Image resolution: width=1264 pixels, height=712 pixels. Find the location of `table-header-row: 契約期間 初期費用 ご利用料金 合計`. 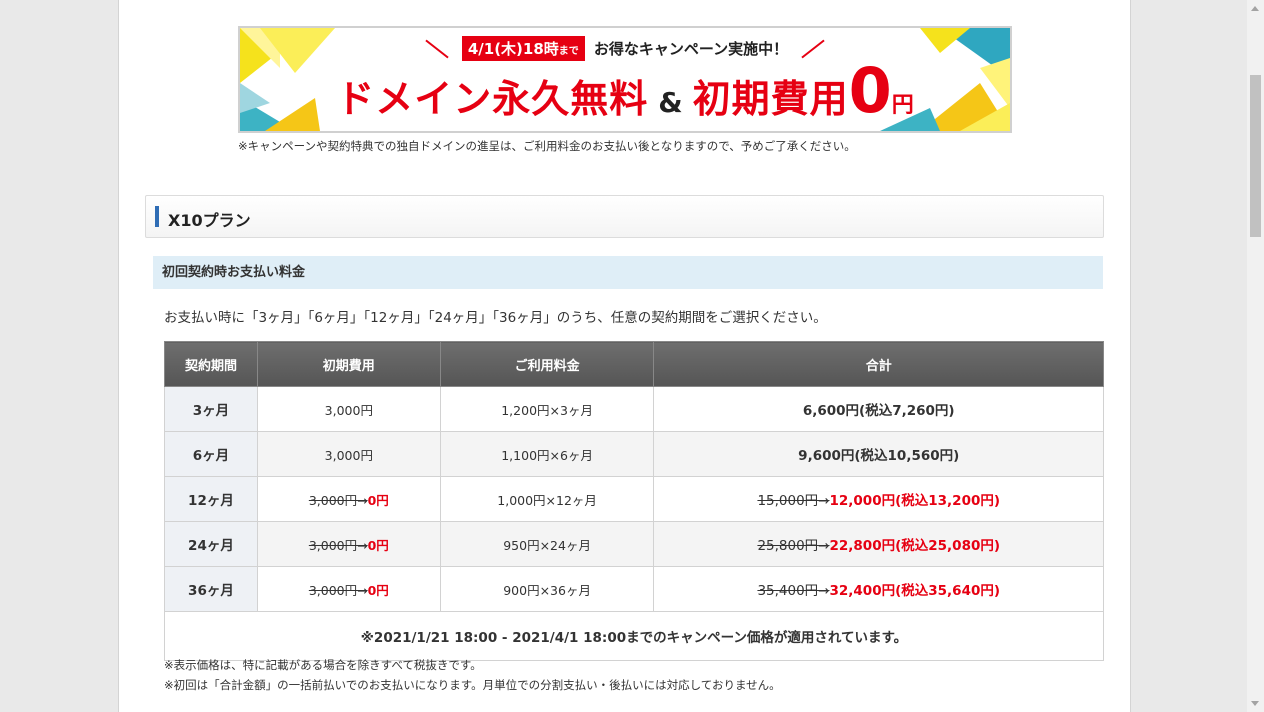

table-header-row: 契約期間 初期費用 ご利用料金 合計 is located at coordinates (634, 364).